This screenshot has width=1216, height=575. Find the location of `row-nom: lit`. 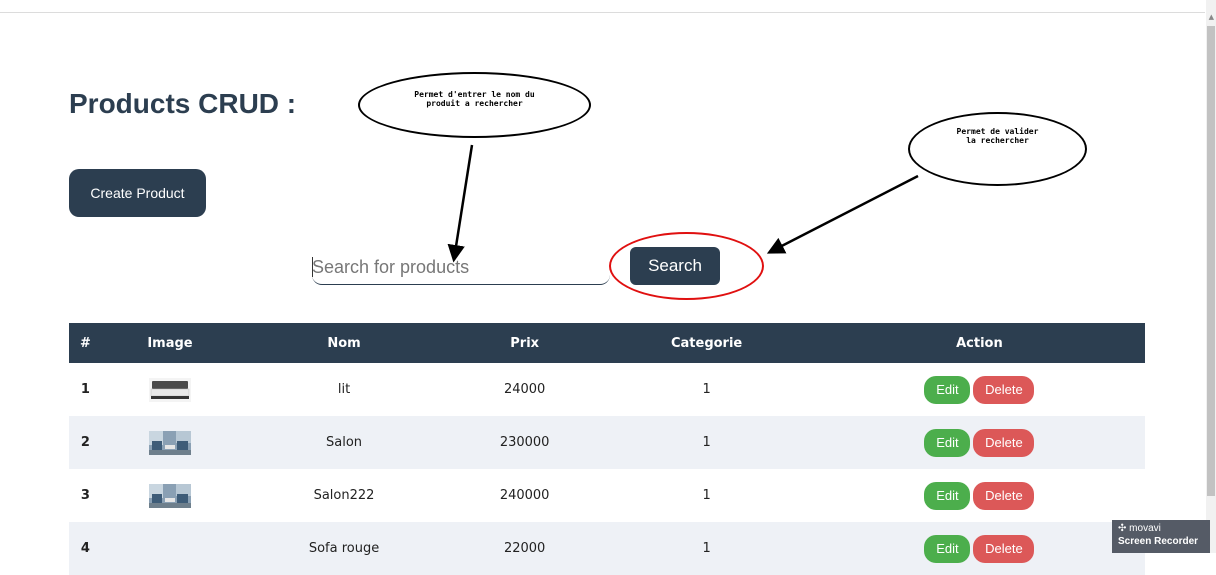

row-nom: lit is located at coordinates (344, 389).